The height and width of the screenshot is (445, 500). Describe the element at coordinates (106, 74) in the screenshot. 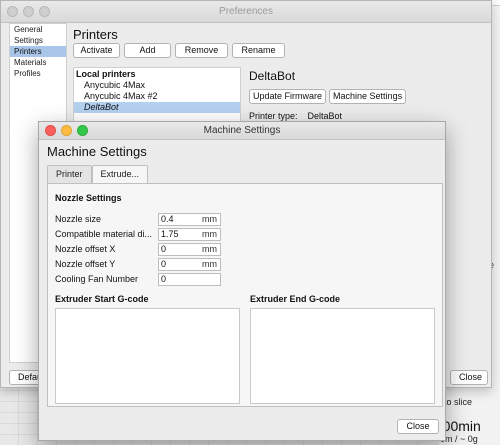

I see `printer-list-header: Local printers` at that location.